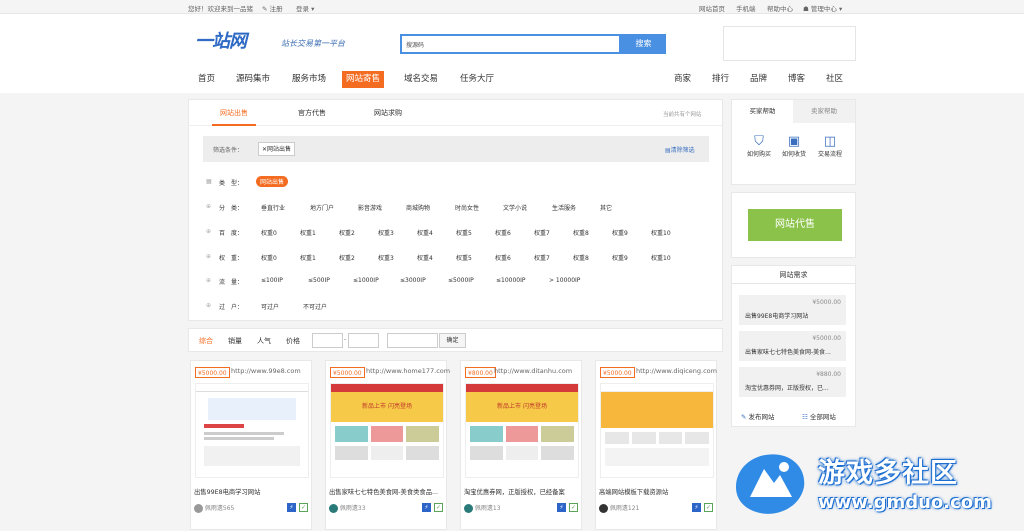  What do you see at coordinates (477, 79) in the screenshot?
I see `nav-task-hall: 任务大厅` at bounding box center [477, 79].